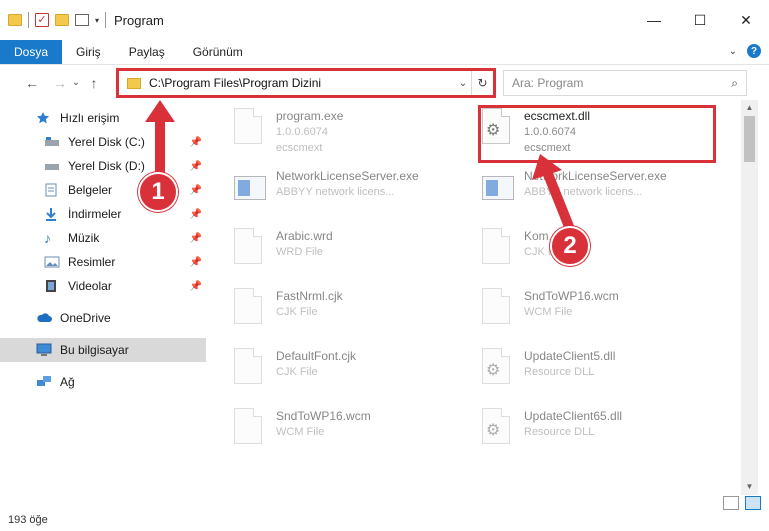  I want to click on tab-share: Paylaş, so click(147, 52).